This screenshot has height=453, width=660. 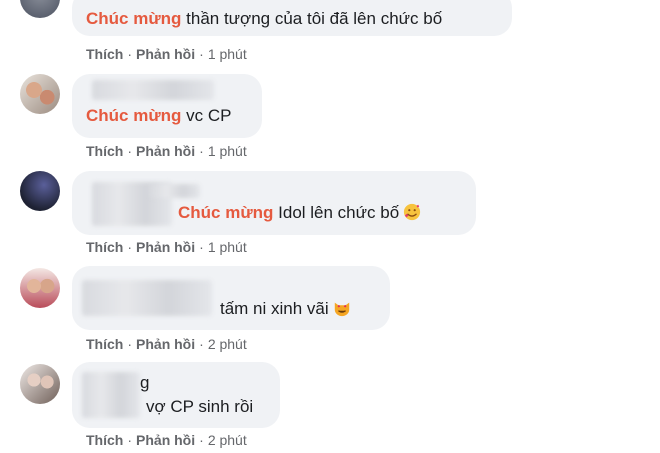 I want to click on comment-body: g, so click(x=145, y=382).